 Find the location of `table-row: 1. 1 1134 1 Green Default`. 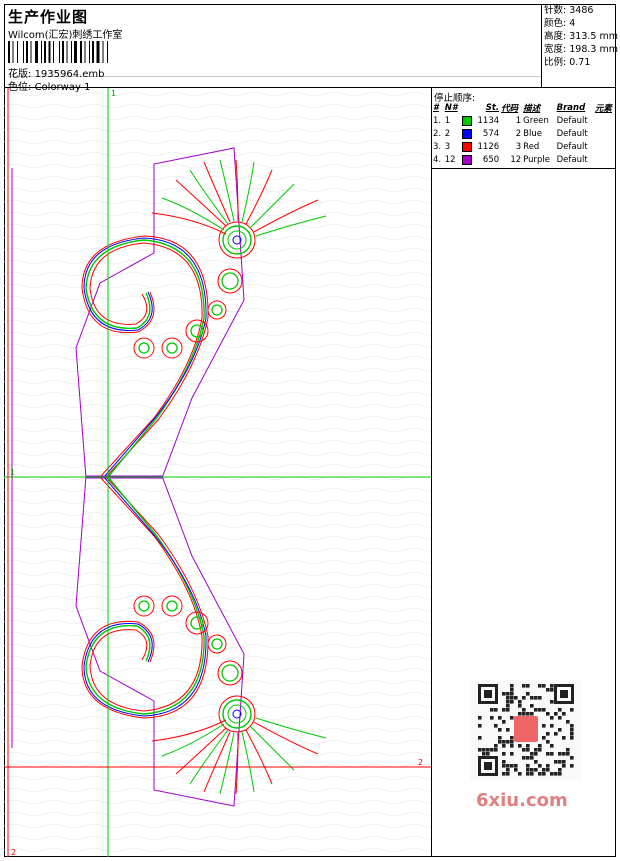

table-row: 1. 1 1134 1 Green Default is located at coordinates (524, 120).